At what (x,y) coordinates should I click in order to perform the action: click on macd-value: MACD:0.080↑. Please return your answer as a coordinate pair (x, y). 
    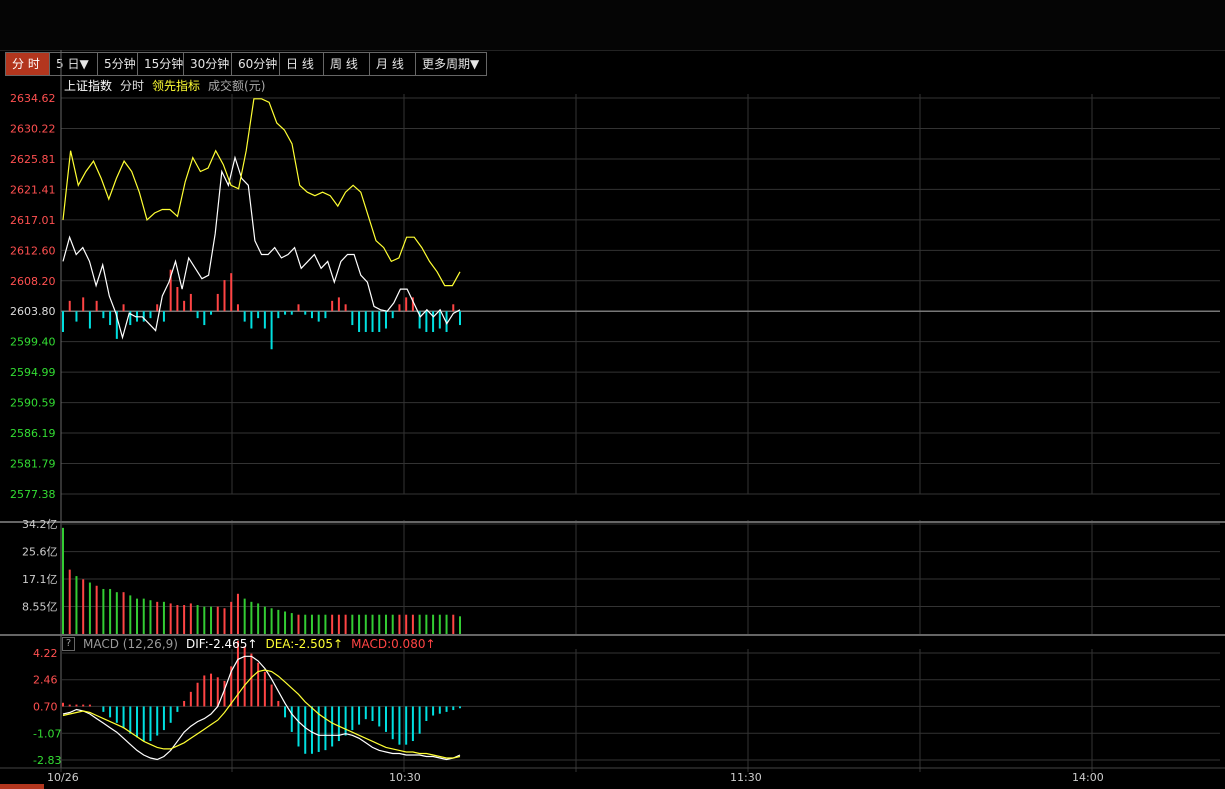
    Looking at the image, I should click on (393, 644).